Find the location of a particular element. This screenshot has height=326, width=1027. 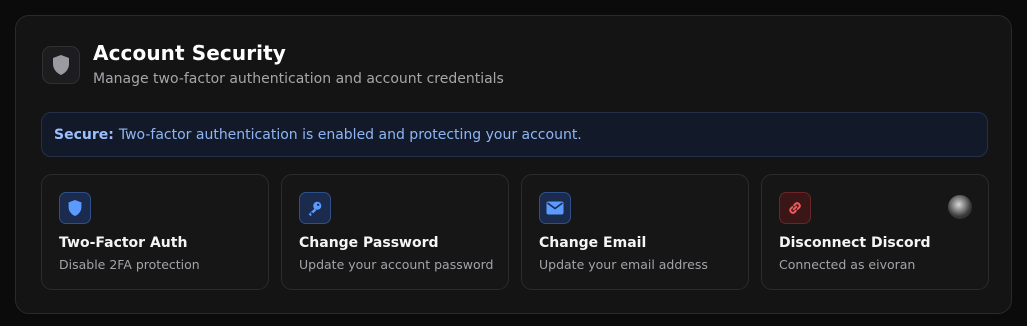

card-description: Connected as eivoran is located at coordinates (847, 264).